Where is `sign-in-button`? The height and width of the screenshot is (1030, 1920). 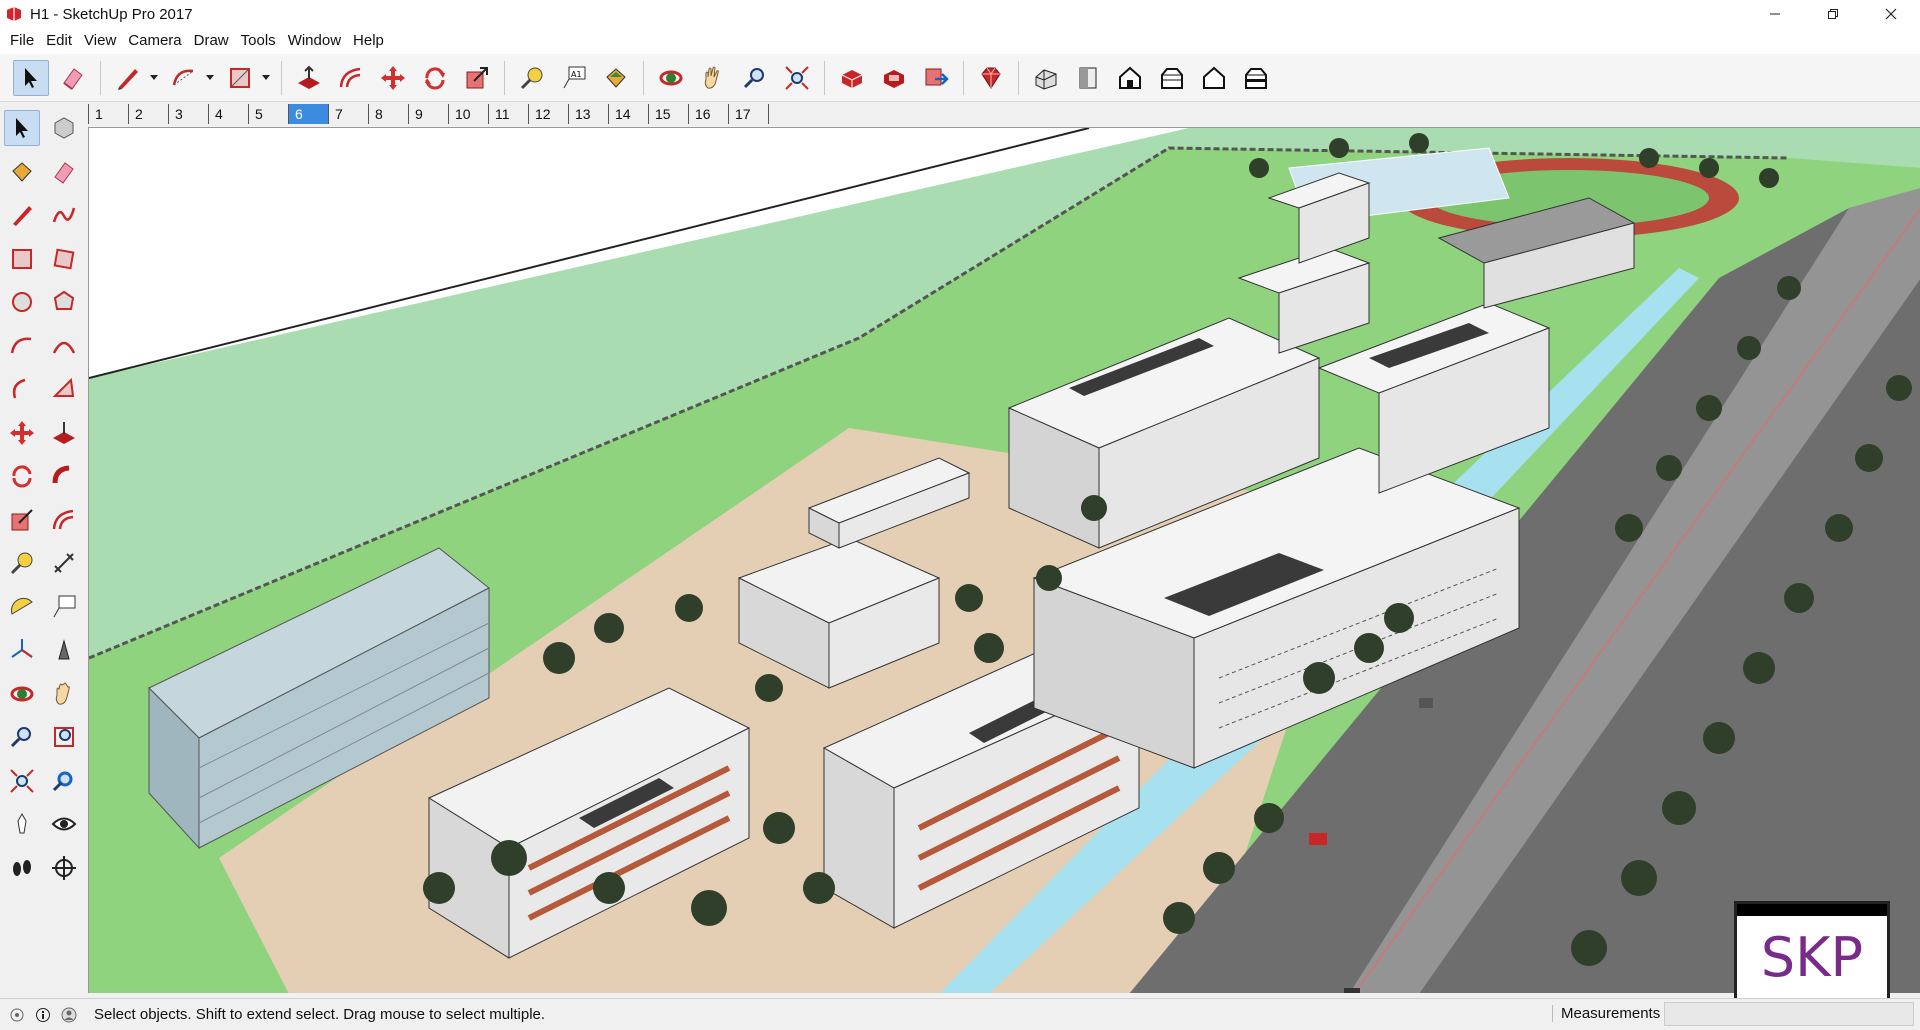 sign-in-button is located at coordinates (69, 1015).